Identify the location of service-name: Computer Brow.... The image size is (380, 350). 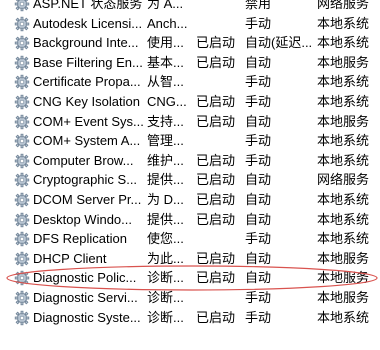
(83, 160).